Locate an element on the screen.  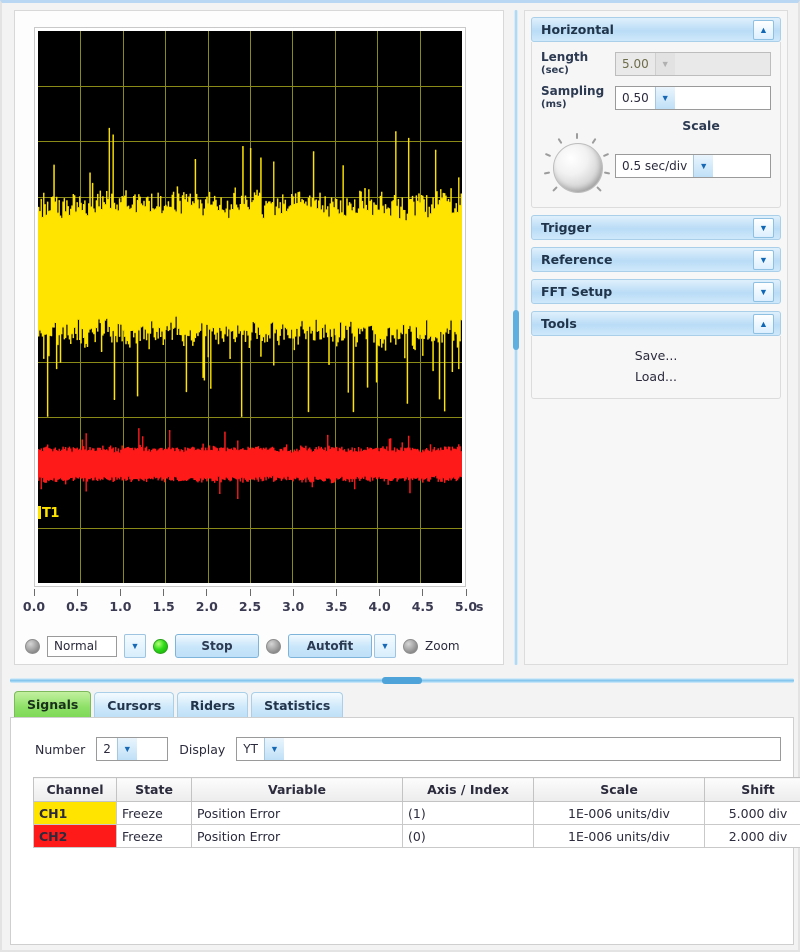
sampling-value: 0.50 is located at coordinates (635, 98).